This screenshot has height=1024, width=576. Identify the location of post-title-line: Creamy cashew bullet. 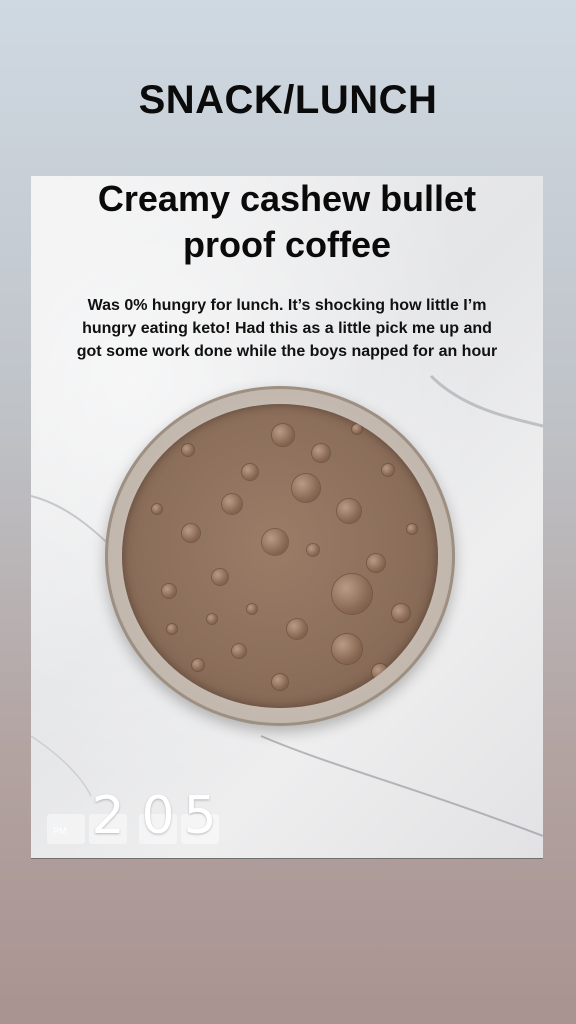
(287, 198).